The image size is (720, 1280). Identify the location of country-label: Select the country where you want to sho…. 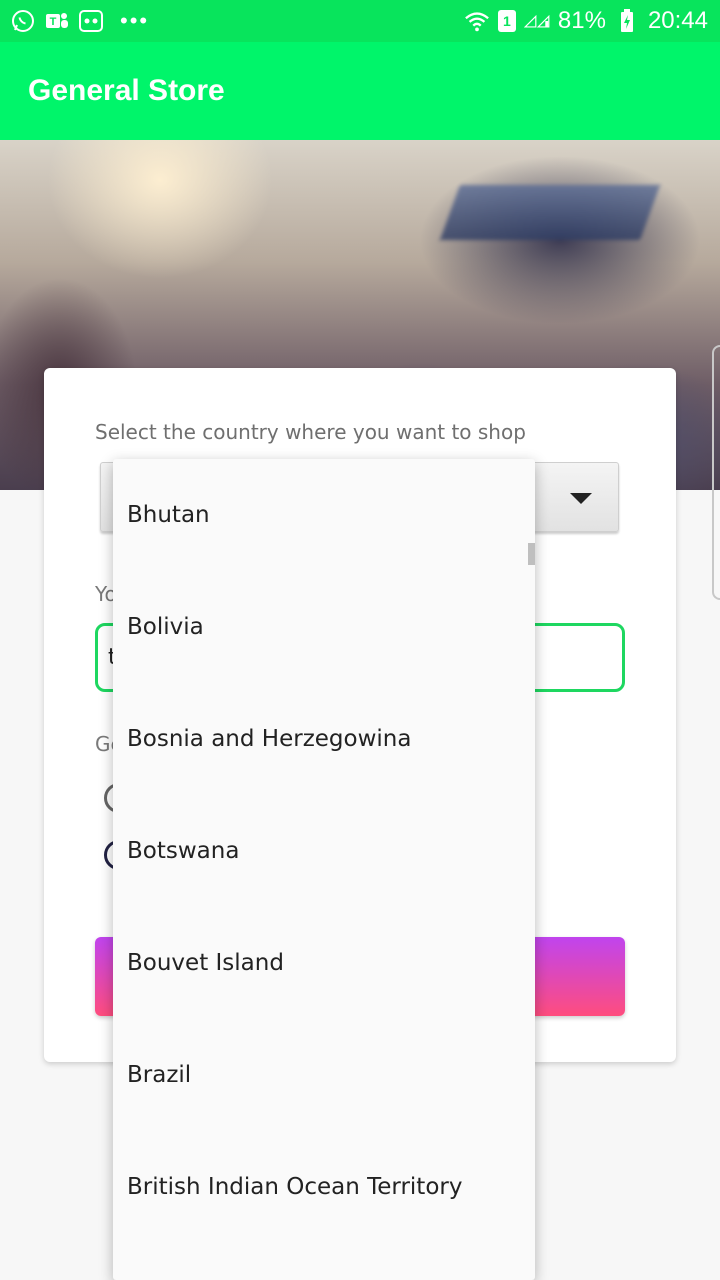
(310, 432).